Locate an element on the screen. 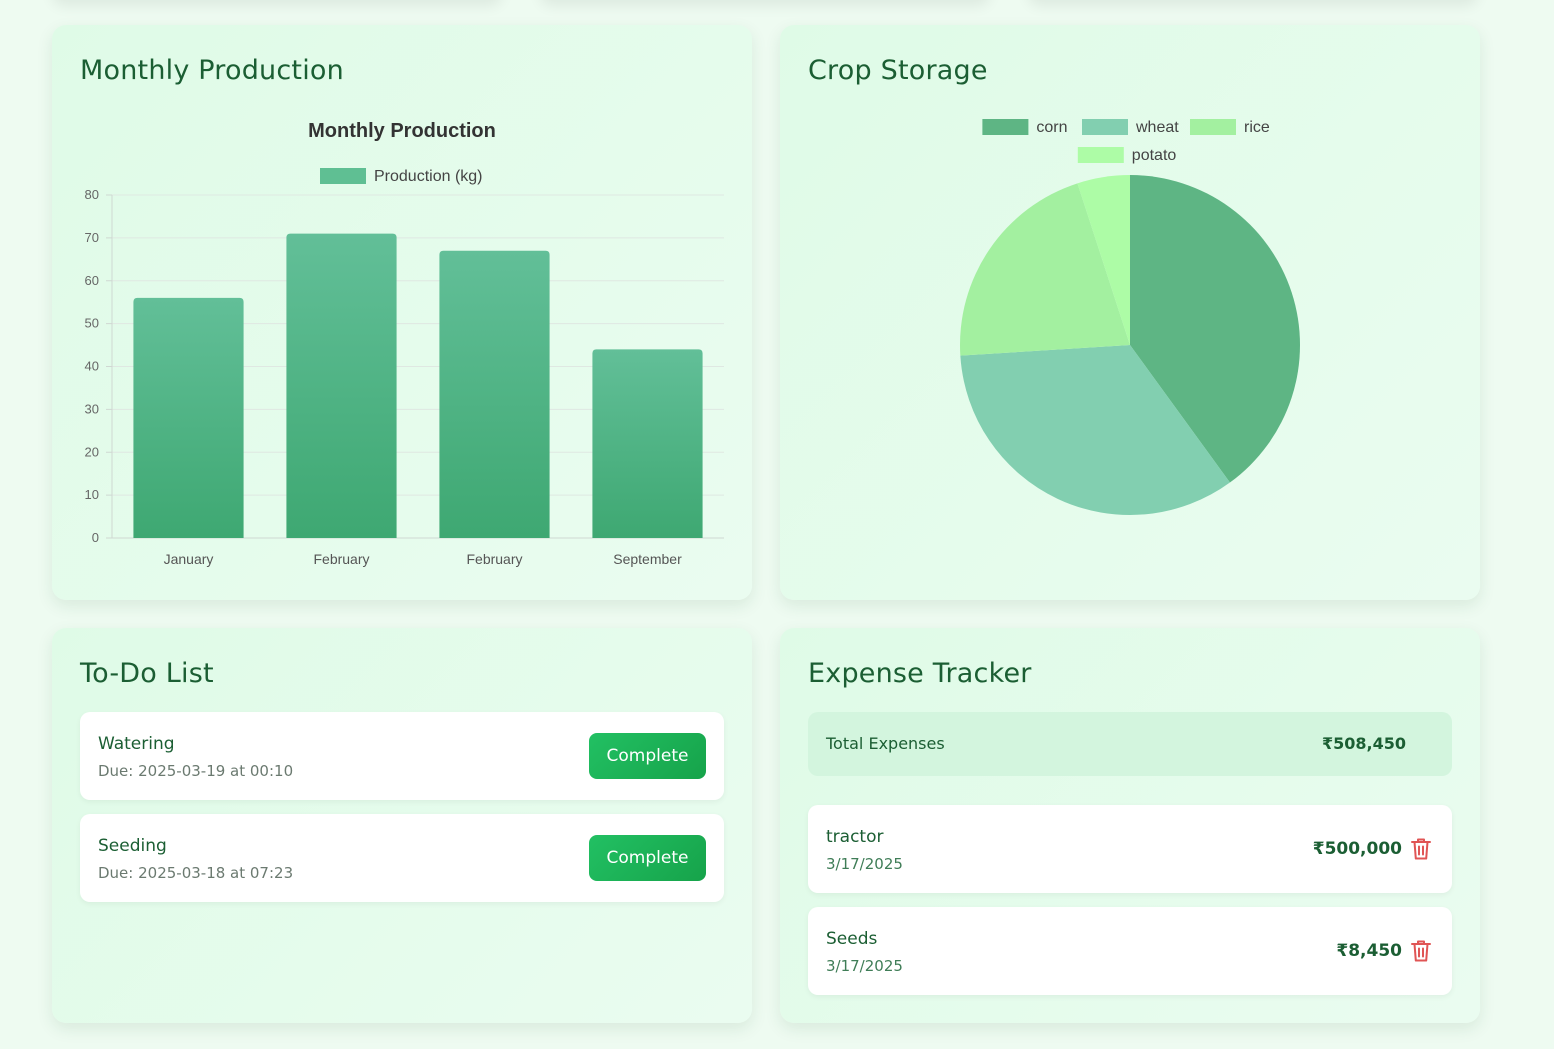  y-tick-label: 0 is located at coordinates (95, 537).